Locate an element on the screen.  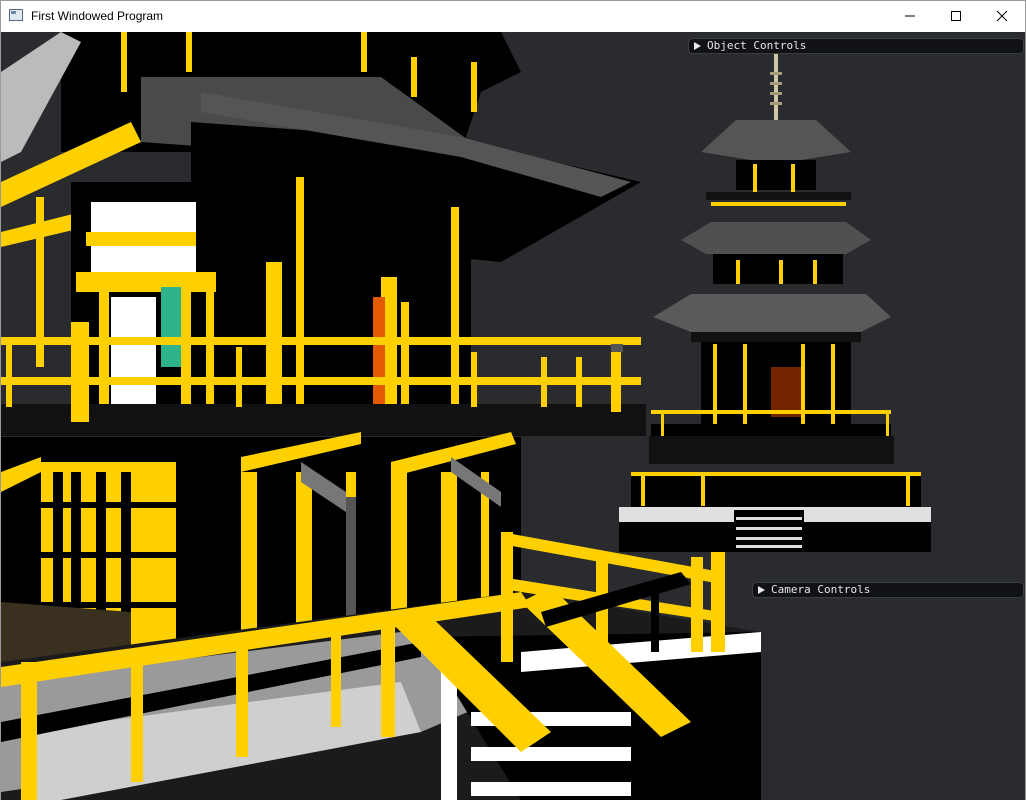
close-button is located at coordinates (1002, 16).